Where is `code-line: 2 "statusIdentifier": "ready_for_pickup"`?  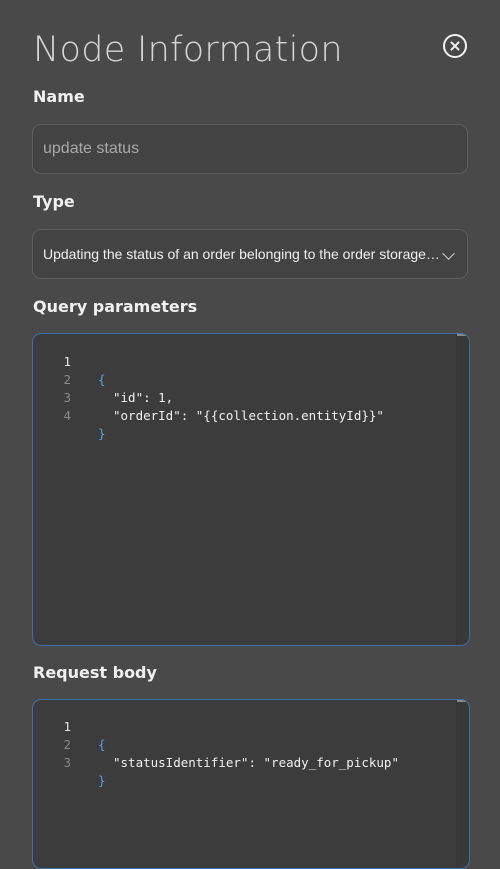 code-line: 2 "statusIdentifier": "ready_for_pickup" is located at coordinates (216, 744).